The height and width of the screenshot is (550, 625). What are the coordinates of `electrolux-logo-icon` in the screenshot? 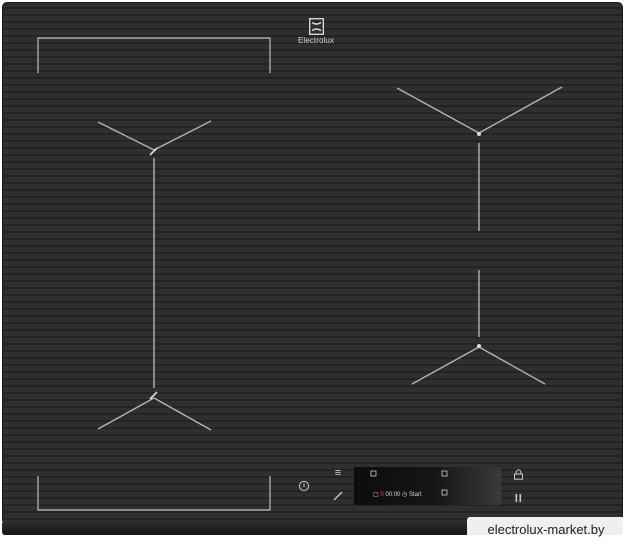 It's located at (316, 26).